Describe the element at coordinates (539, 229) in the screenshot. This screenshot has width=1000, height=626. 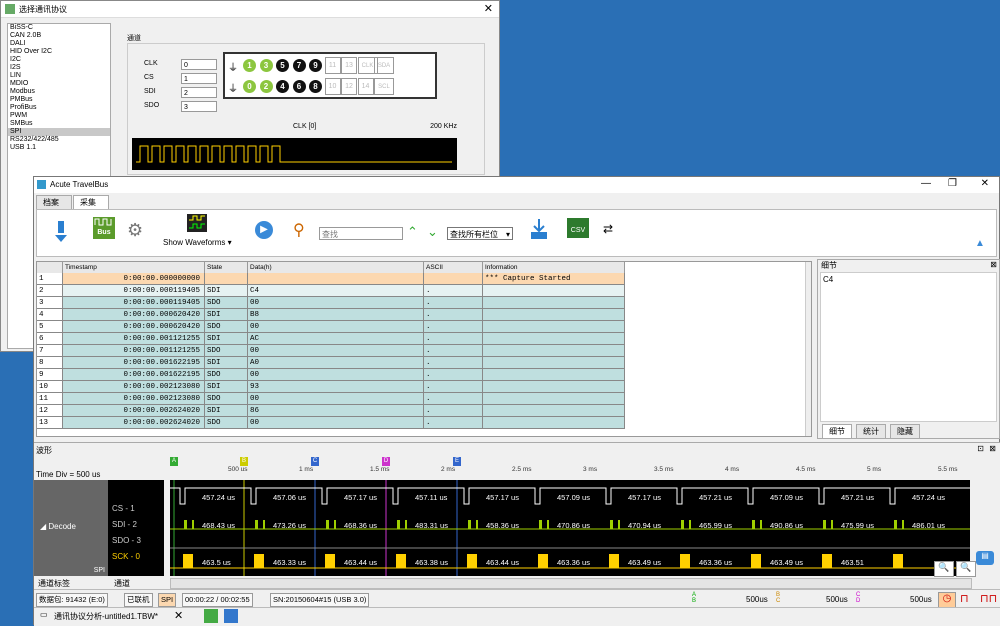
I see `download-icon` at that location.